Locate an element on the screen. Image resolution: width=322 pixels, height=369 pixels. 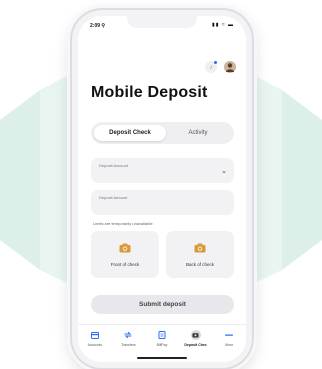
avatar is located at coordinates (230, 67).